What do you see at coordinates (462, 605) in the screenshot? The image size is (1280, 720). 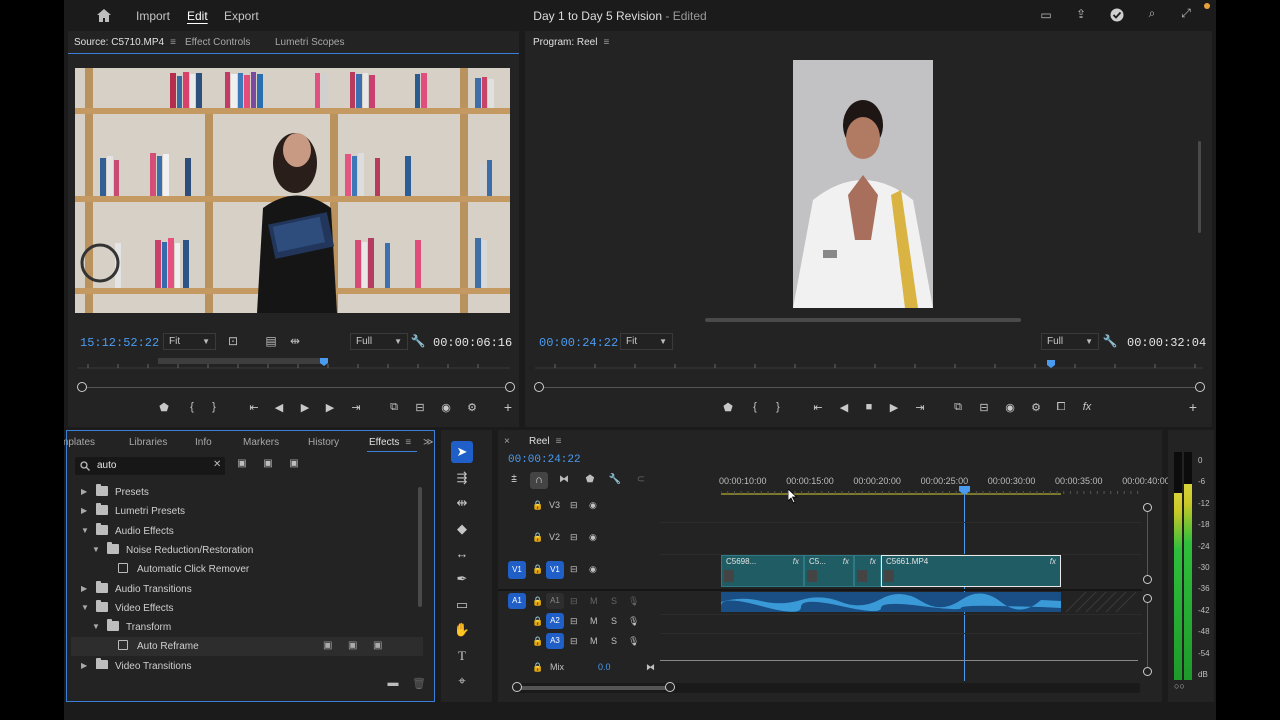 I see `rectangle-tool-icon: ▭` at bounding box center [462, 605].